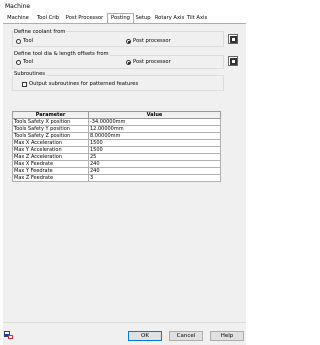  I want to click on help-button: Help, so click(227, 336).